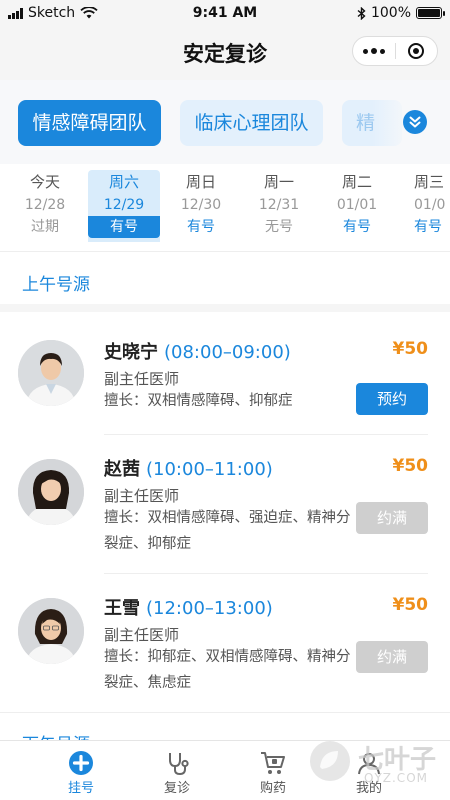 The height and width of the screenshot is (800, 450). I want to click on doctor-name-line: 王雪 (12:00–13:00), so click(188, 607).